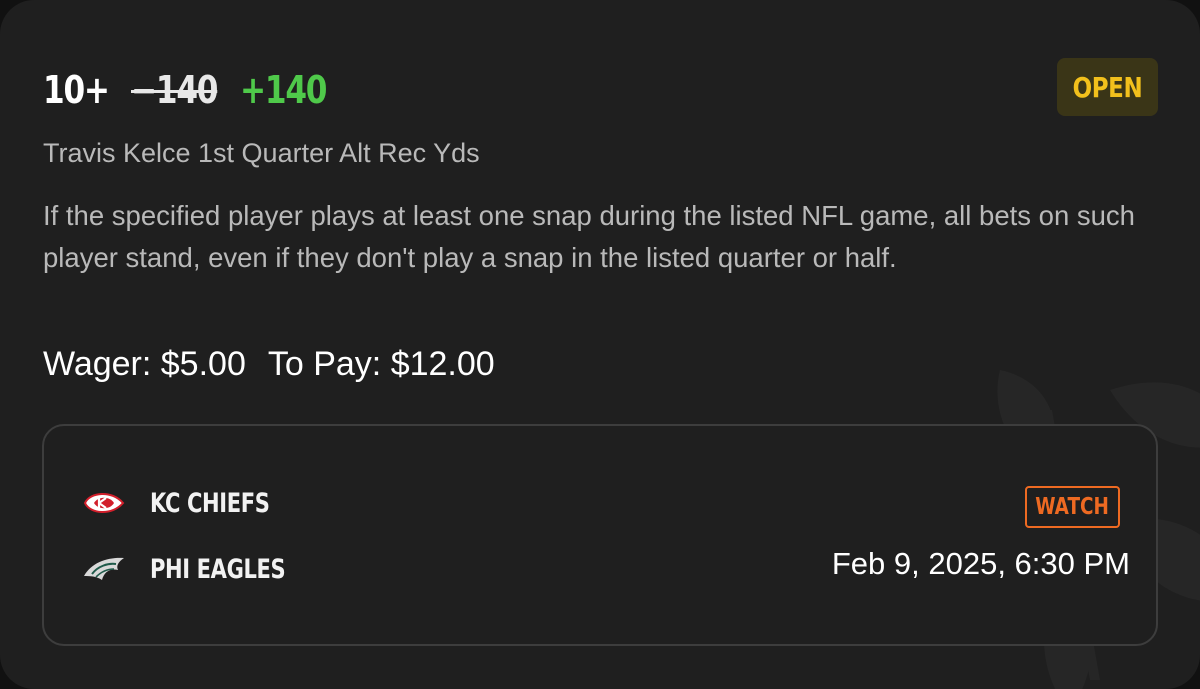  Describe the element at coordinates (283, 90) in the screenshot. I see `boosted-odds: +140` at that location.